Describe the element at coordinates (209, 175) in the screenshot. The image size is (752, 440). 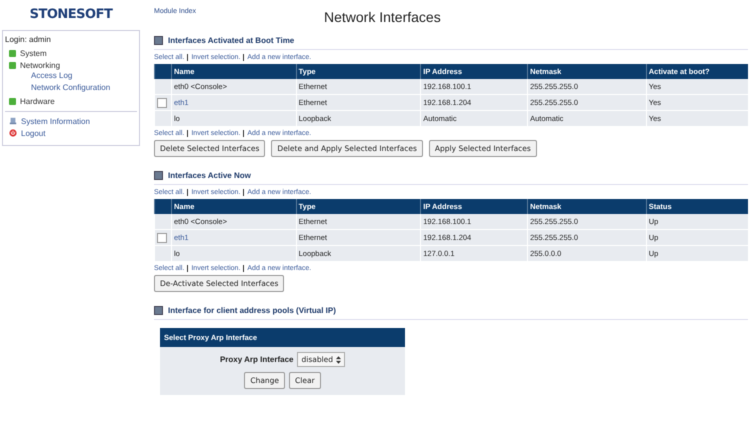
I see `section-title: Interfaces Active Now` at that location.